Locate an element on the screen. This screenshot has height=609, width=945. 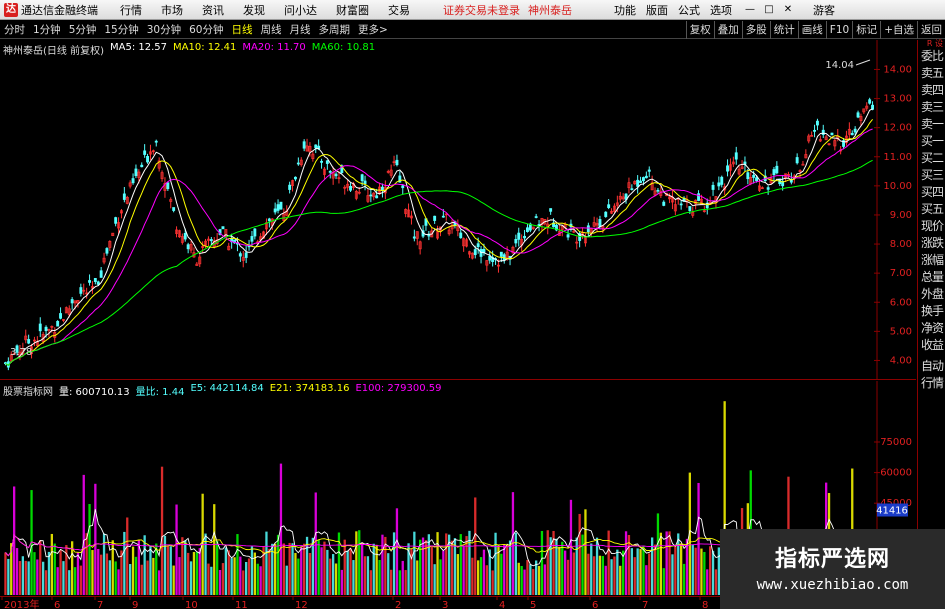
multi-stock-button: 多股 is located at coordinates (755, 30).